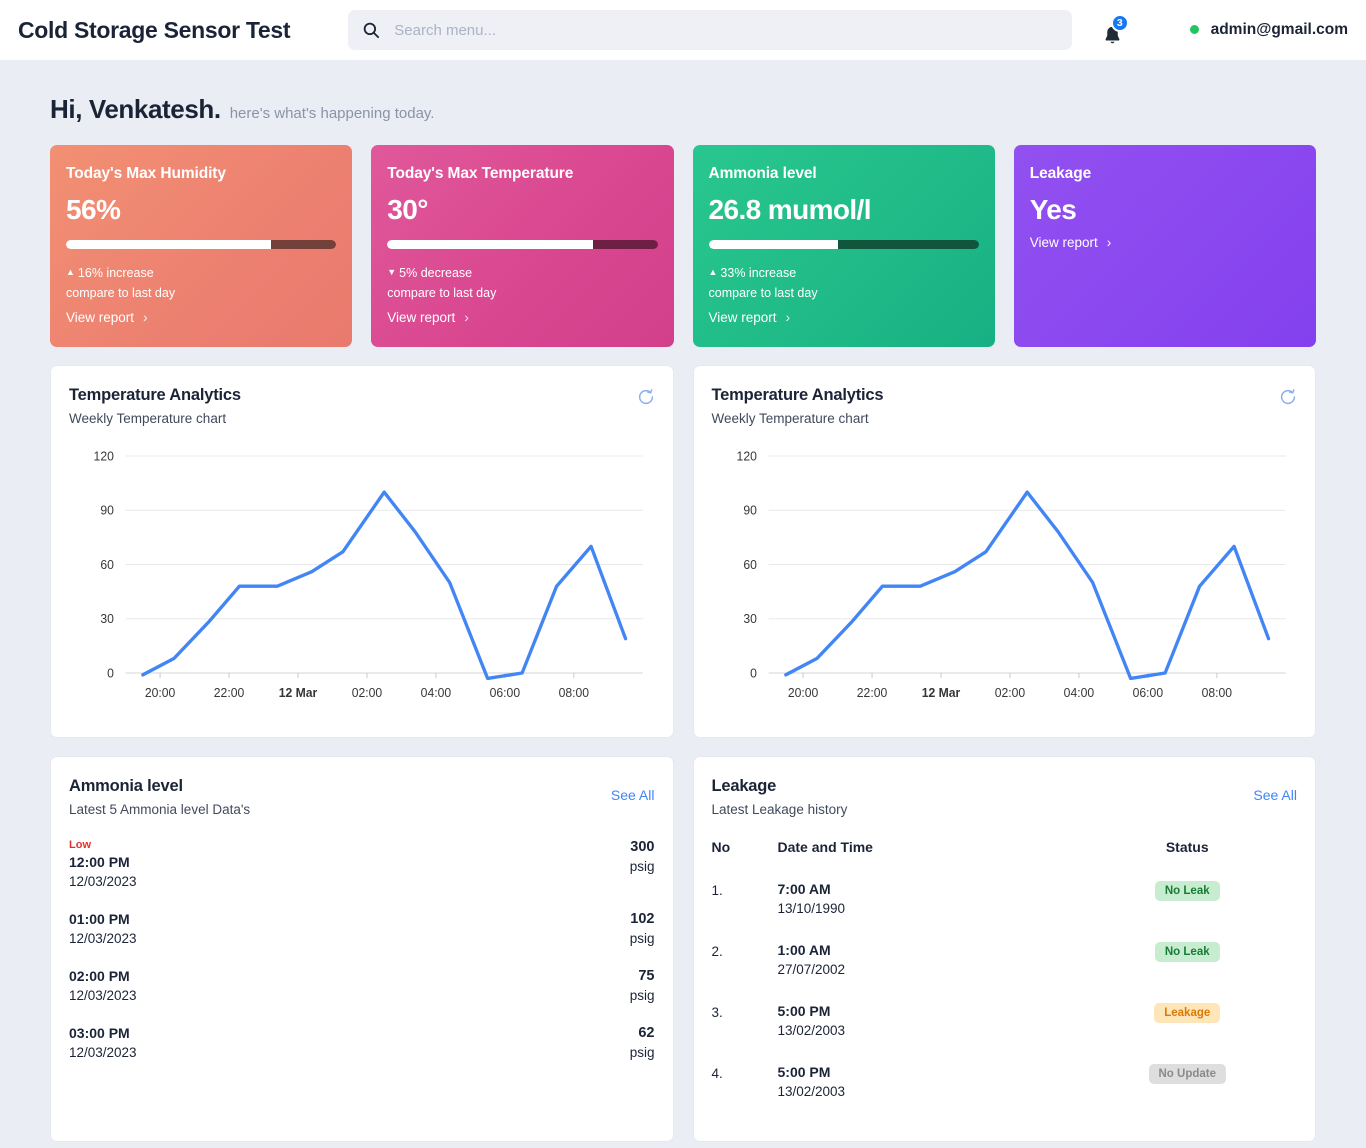  I want to click on ammonia-entry-reading: 102 psig, so click(642, 928).